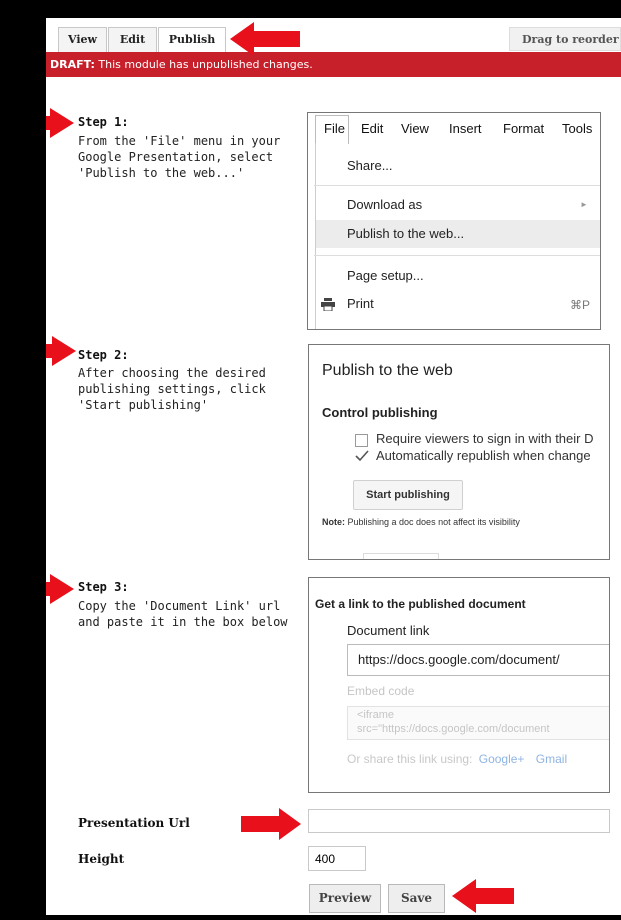  I want to click on menu-item-download: Download as, so click(385, 204).